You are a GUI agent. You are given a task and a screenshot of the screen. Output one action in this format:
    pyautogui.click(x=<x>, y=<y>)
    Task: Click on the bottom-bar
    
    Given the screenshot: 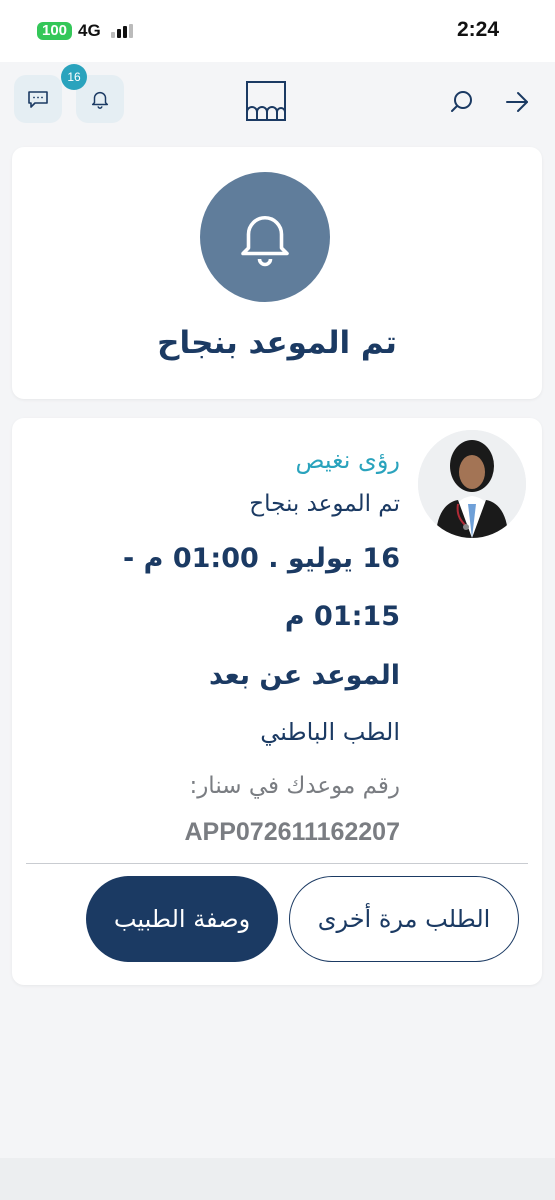 What is the action you would take?
    pyautogui.click(x=277, y=1179)
    